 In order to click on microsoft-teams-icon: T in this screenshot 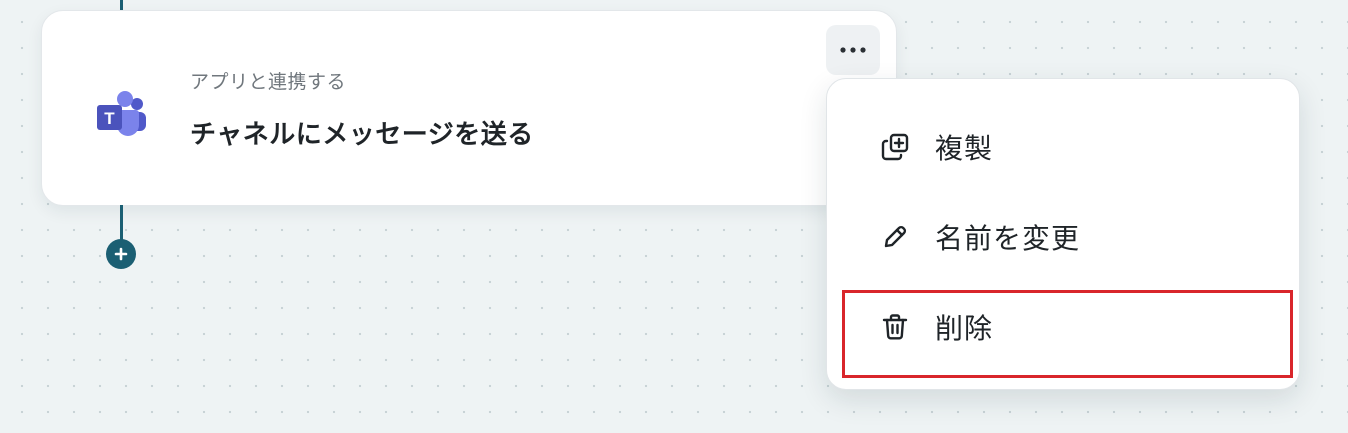, I will do `click(121, 114)`.